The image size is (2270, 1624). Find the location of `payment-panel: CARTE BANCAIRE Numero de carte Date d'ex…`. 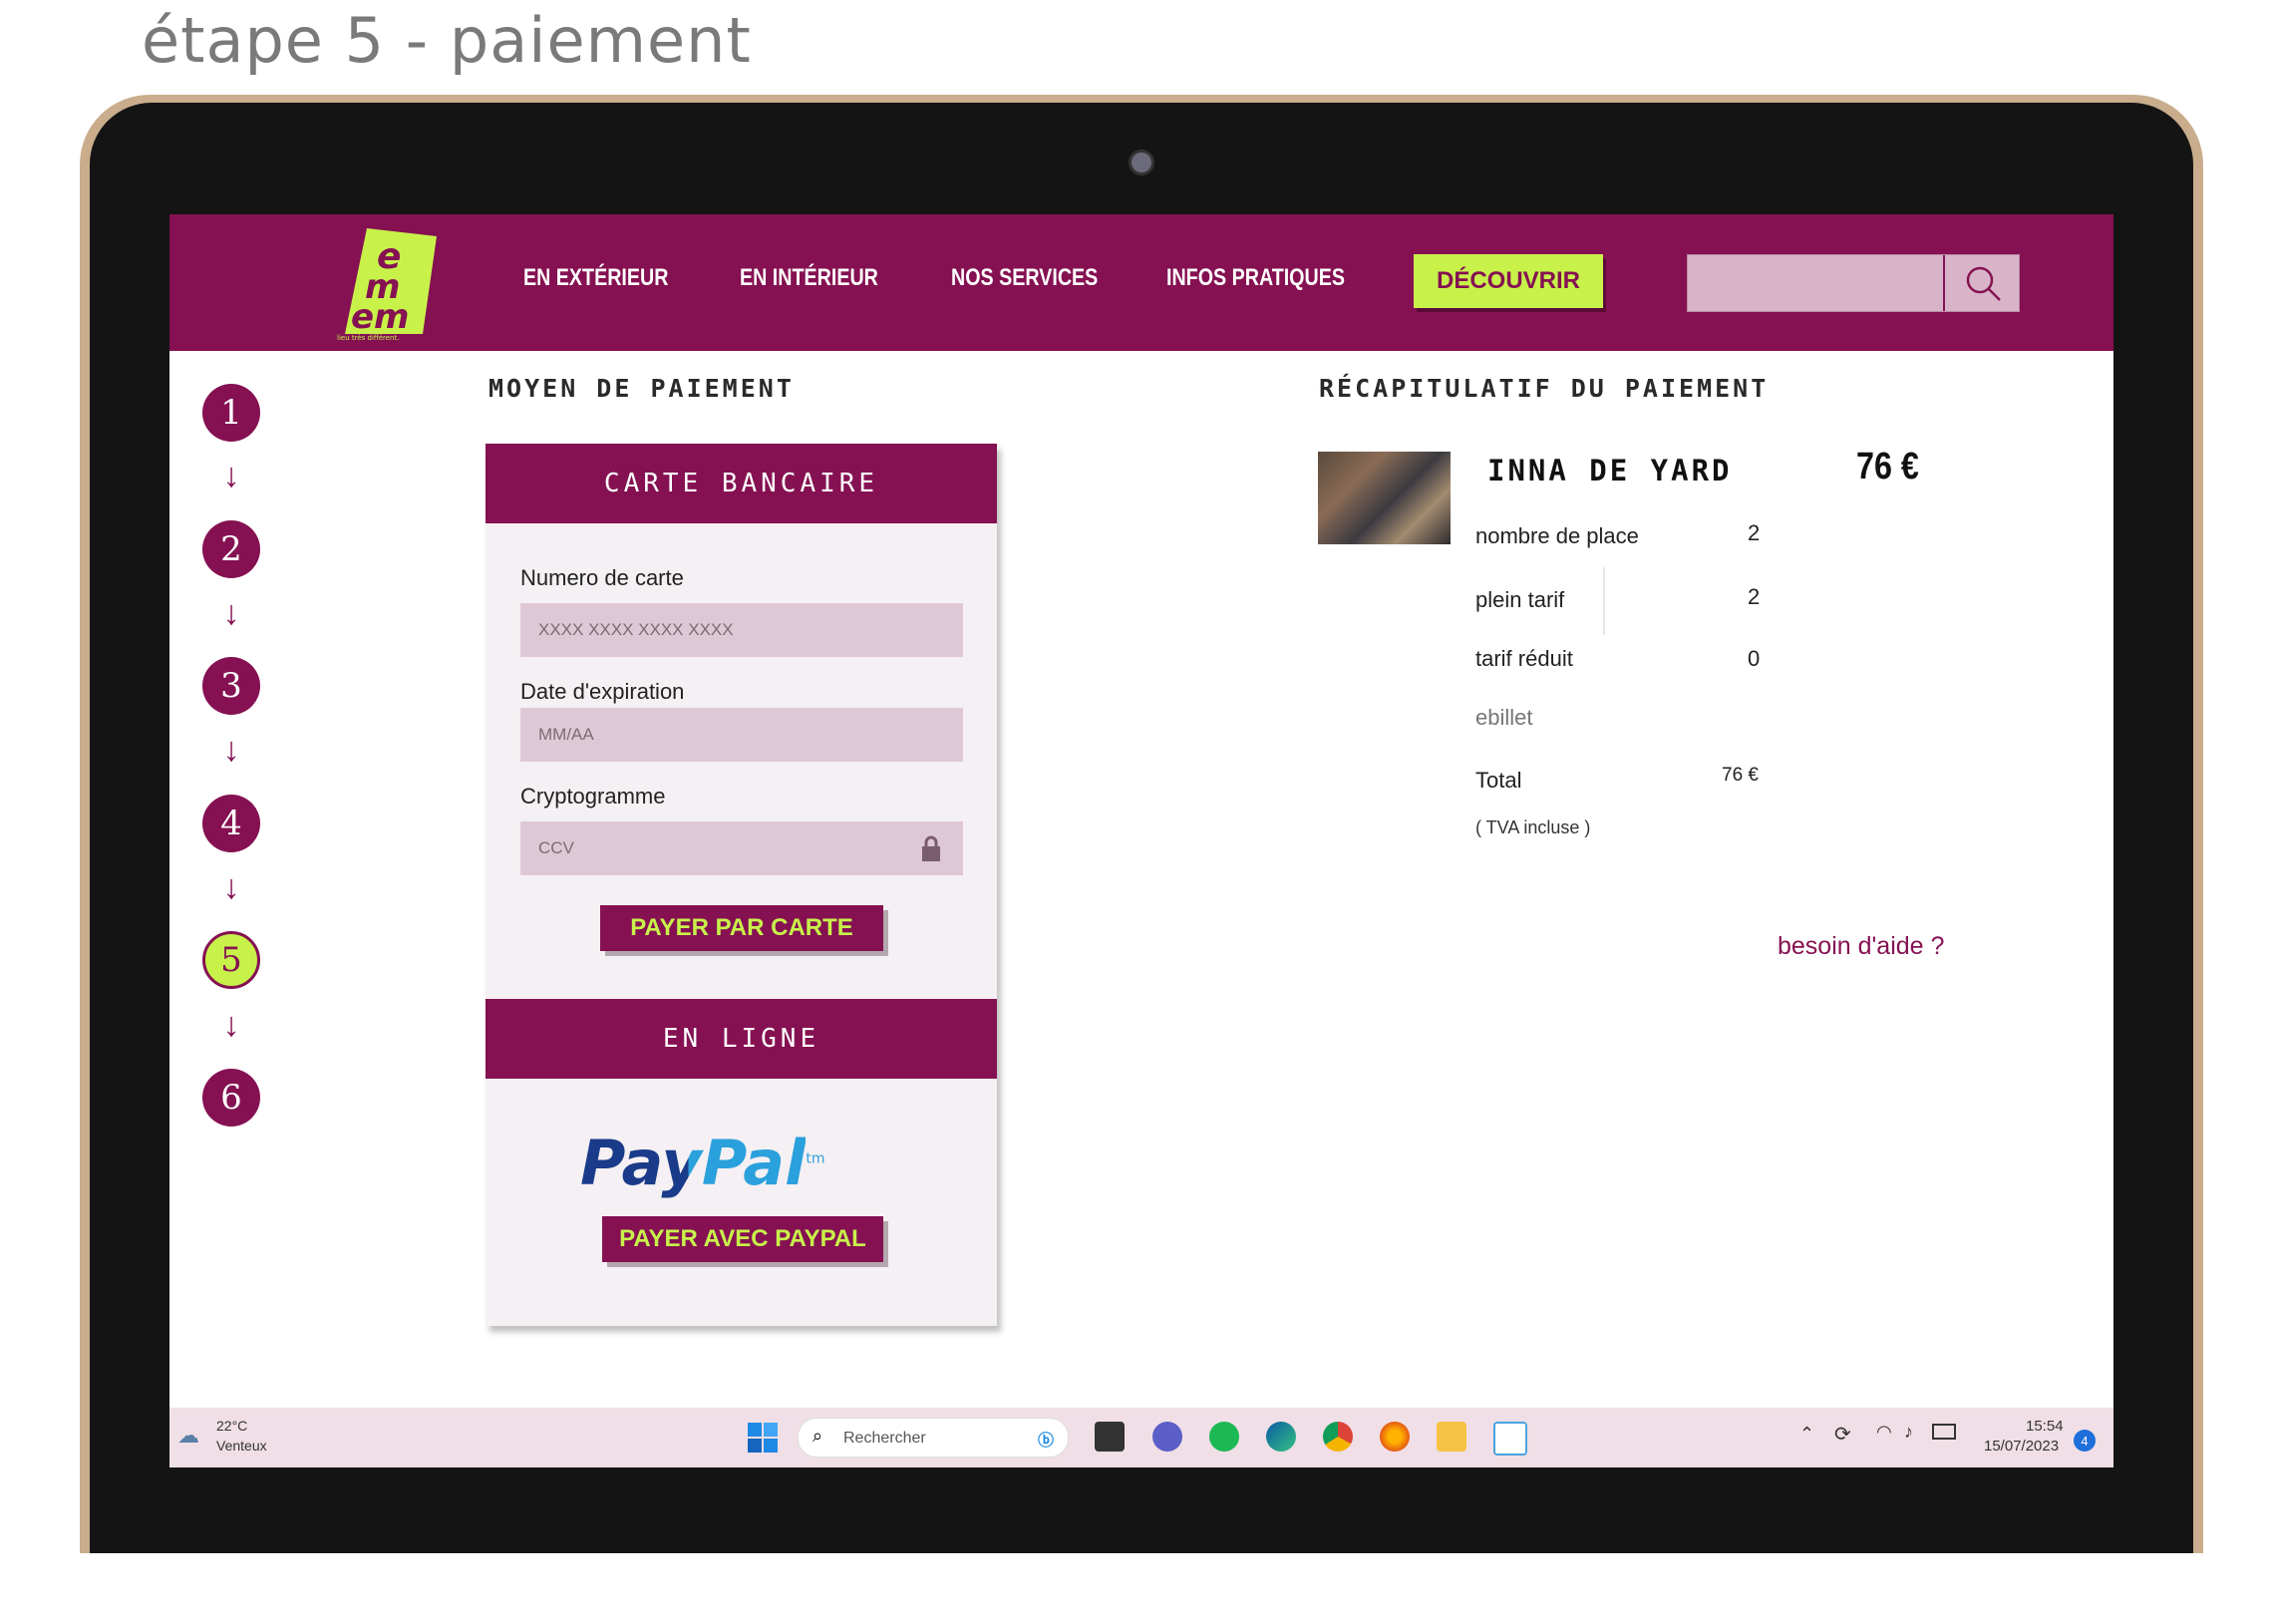

payment-panel: CARTE BANCAIRE Numero de carte Date d'ex… is located at coordinates (741, 885).